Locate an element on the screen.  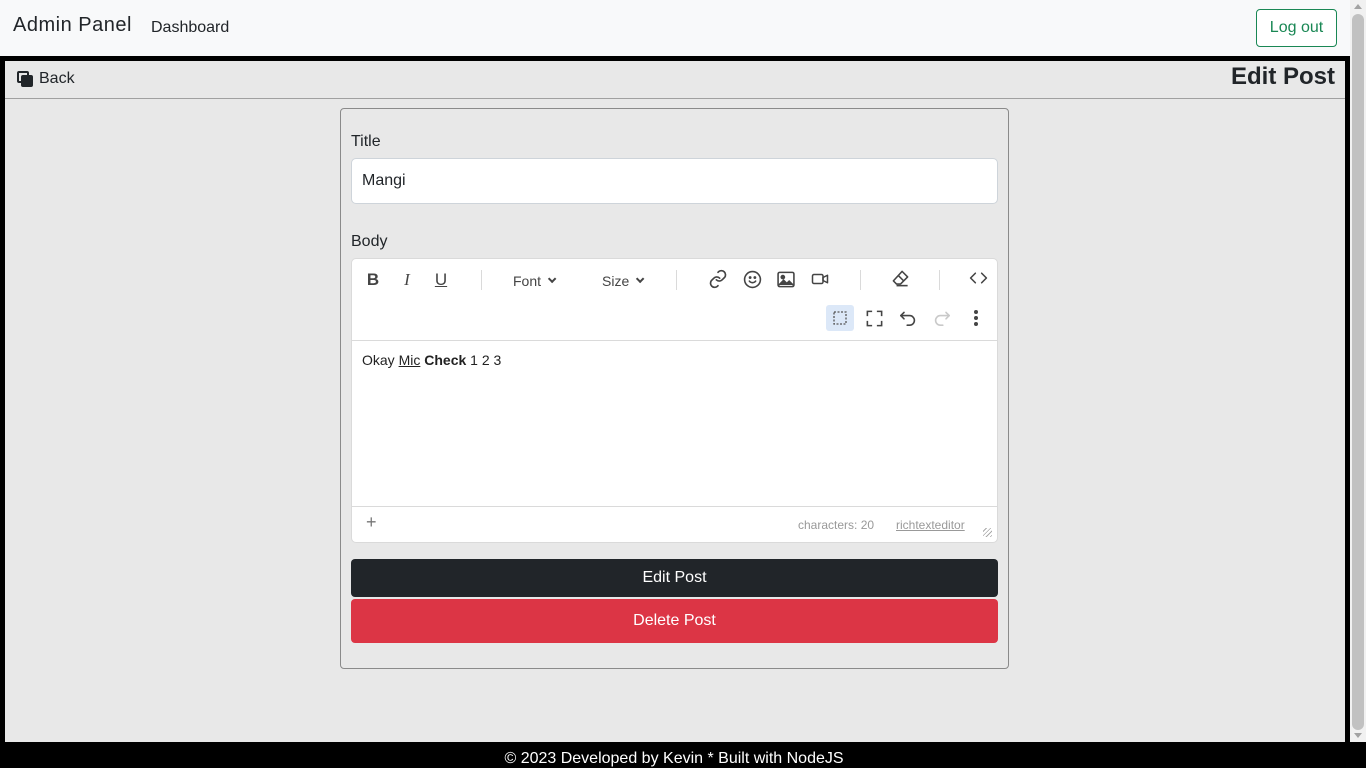
eraser-icon is located at coordinates (900, 278).